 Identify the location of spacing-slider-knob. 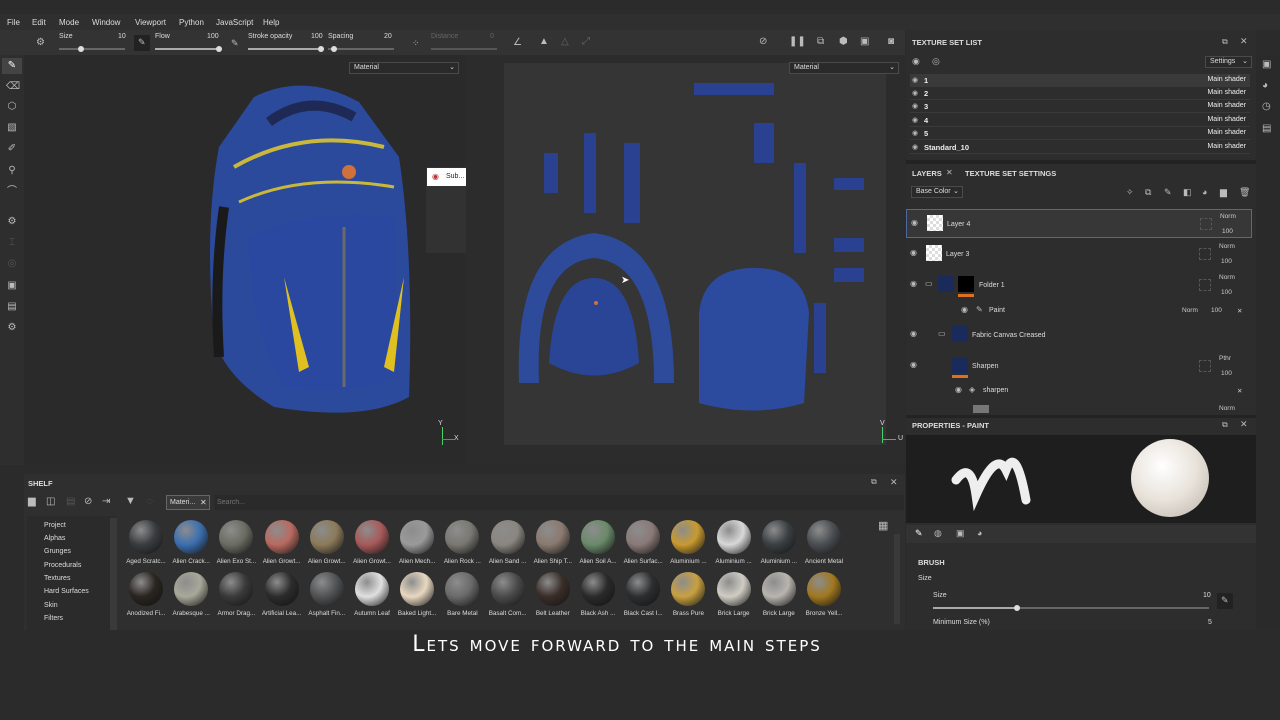
(334, 49).